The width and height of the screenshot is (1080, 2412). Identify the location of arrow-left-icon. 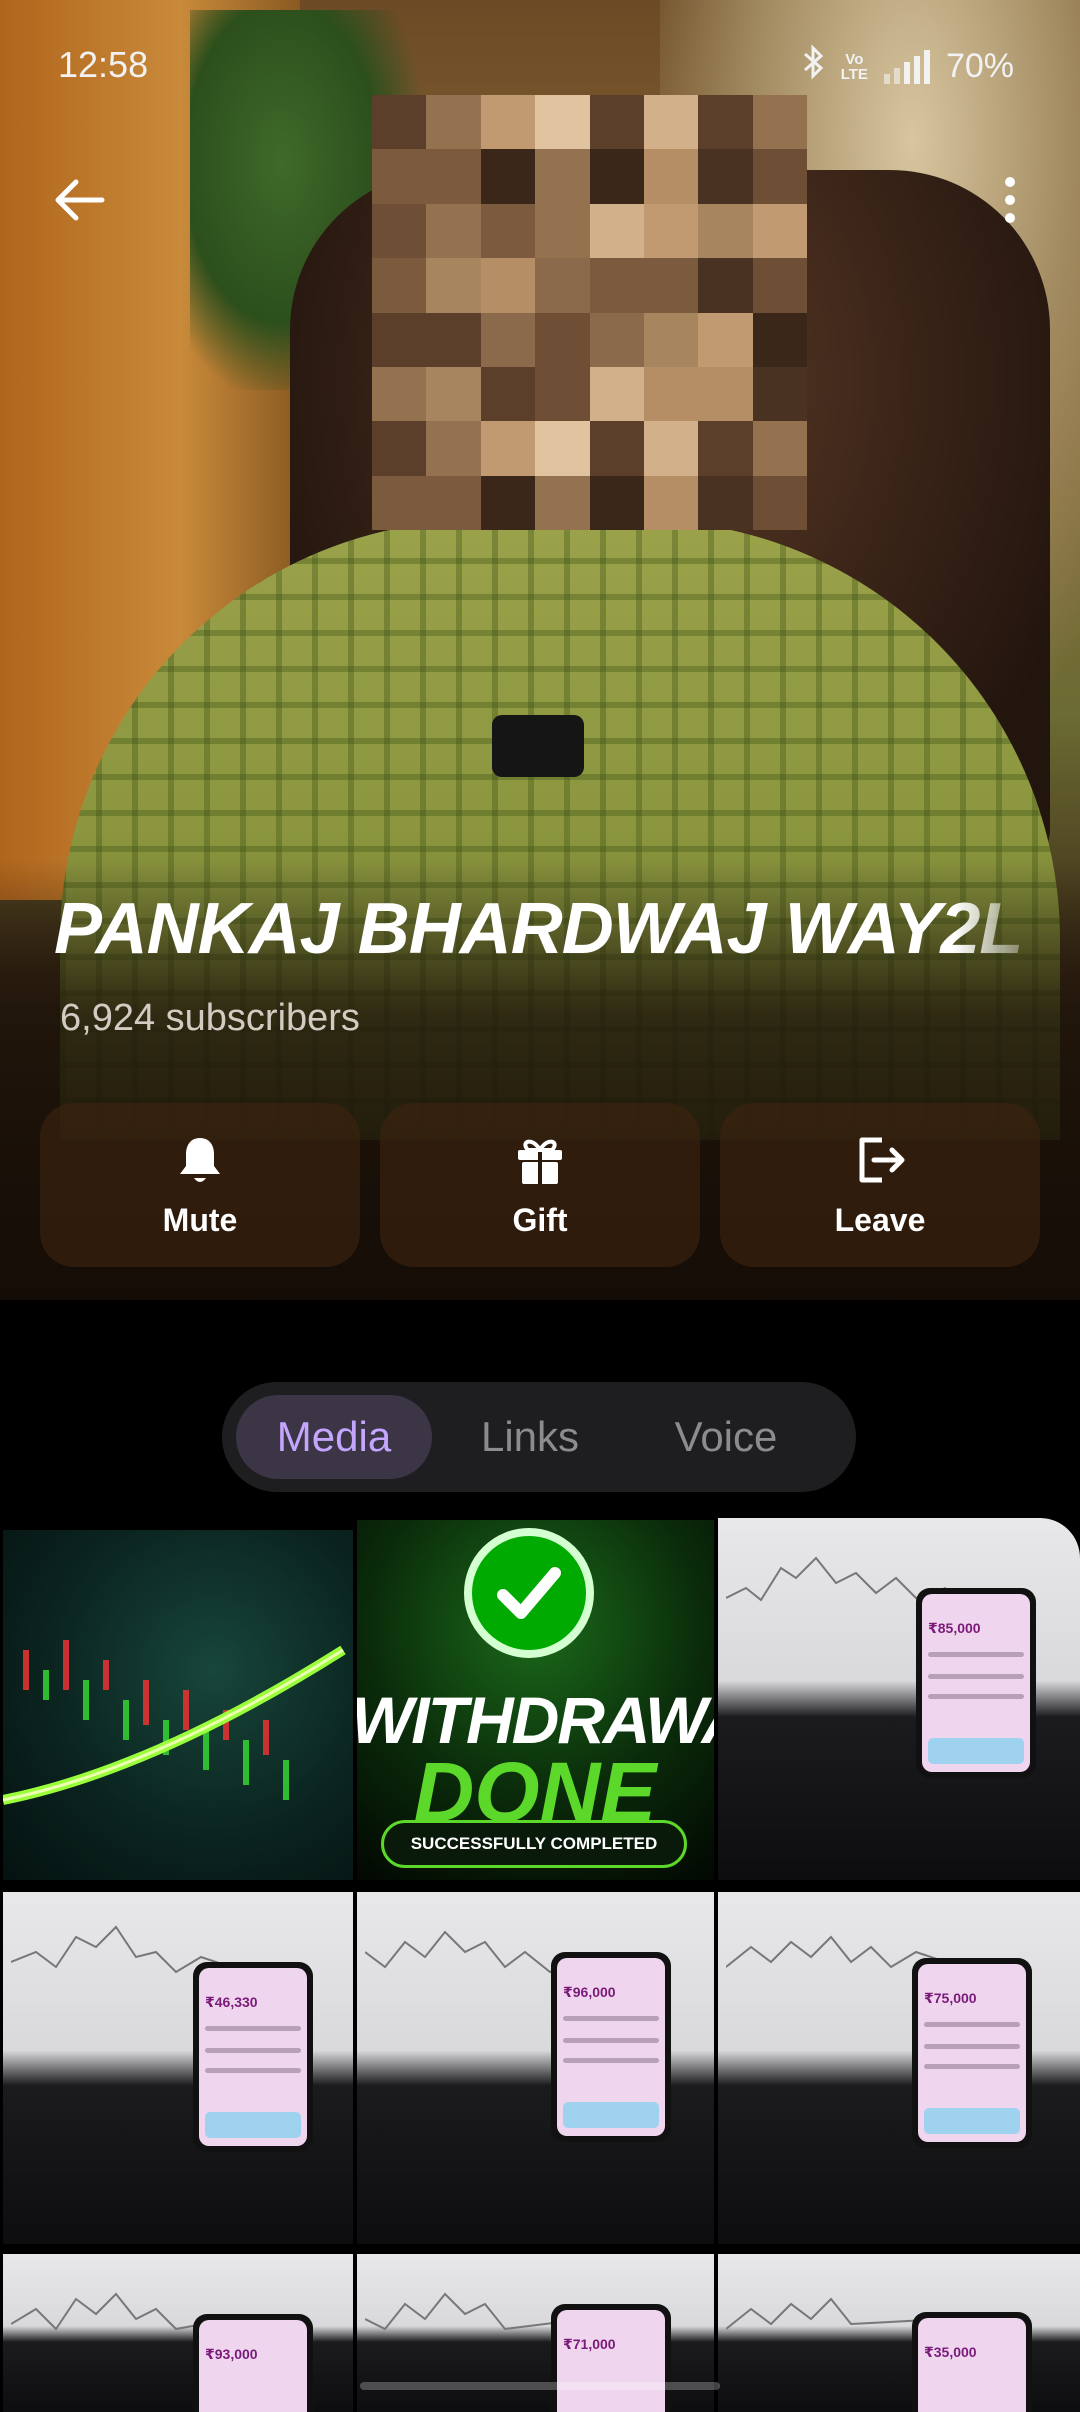
(80, 200).